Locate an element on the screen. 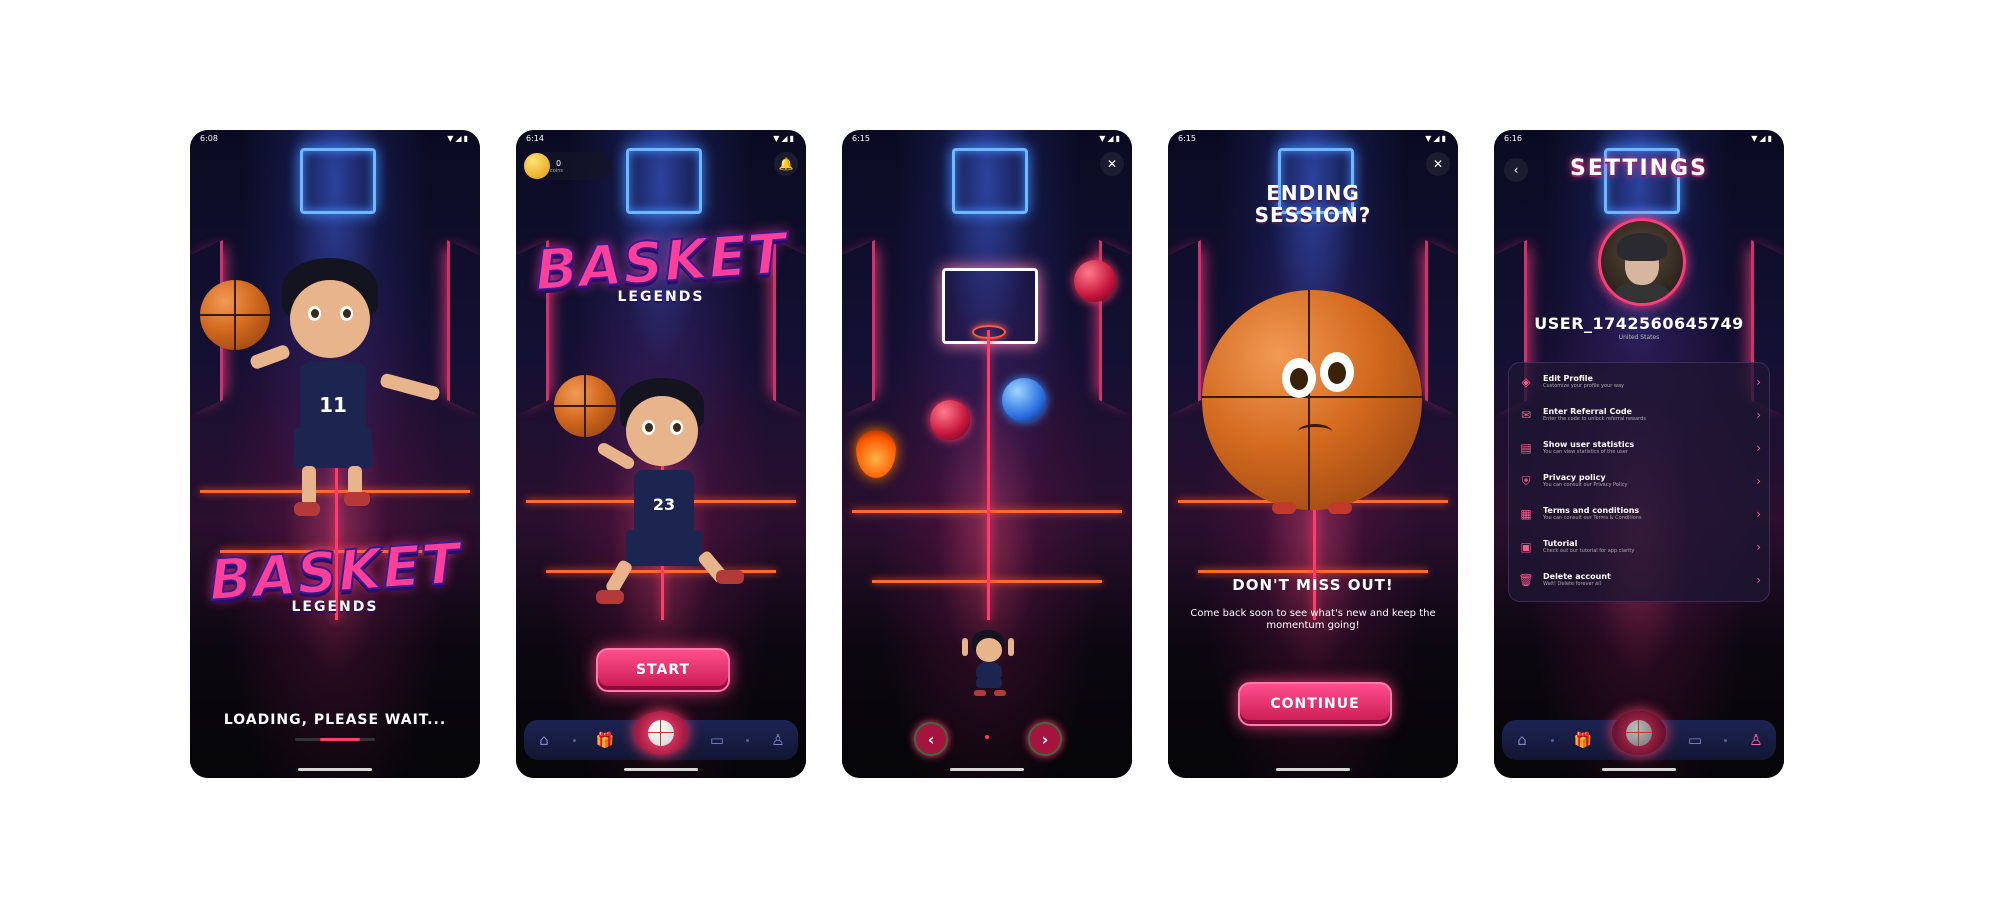 The image size is (2000, 900). menu-item-title: Show user statistics is located at coordinates (1589, 444).